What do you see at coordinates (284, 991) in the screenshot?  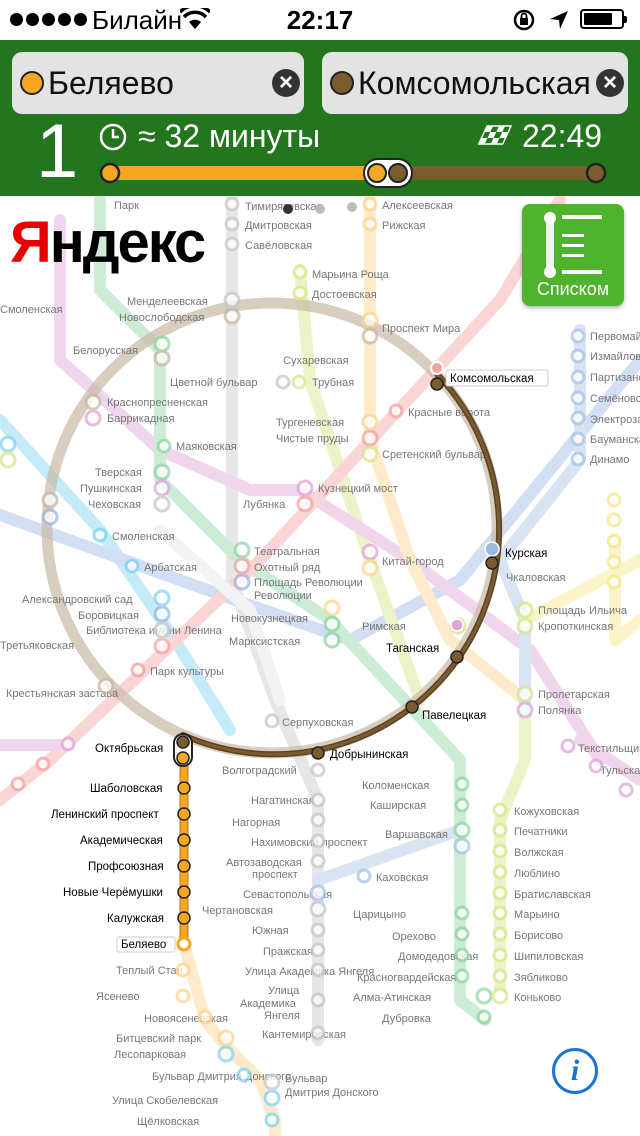 I see `svg-text: Улица` at bounding box center [284, 991].